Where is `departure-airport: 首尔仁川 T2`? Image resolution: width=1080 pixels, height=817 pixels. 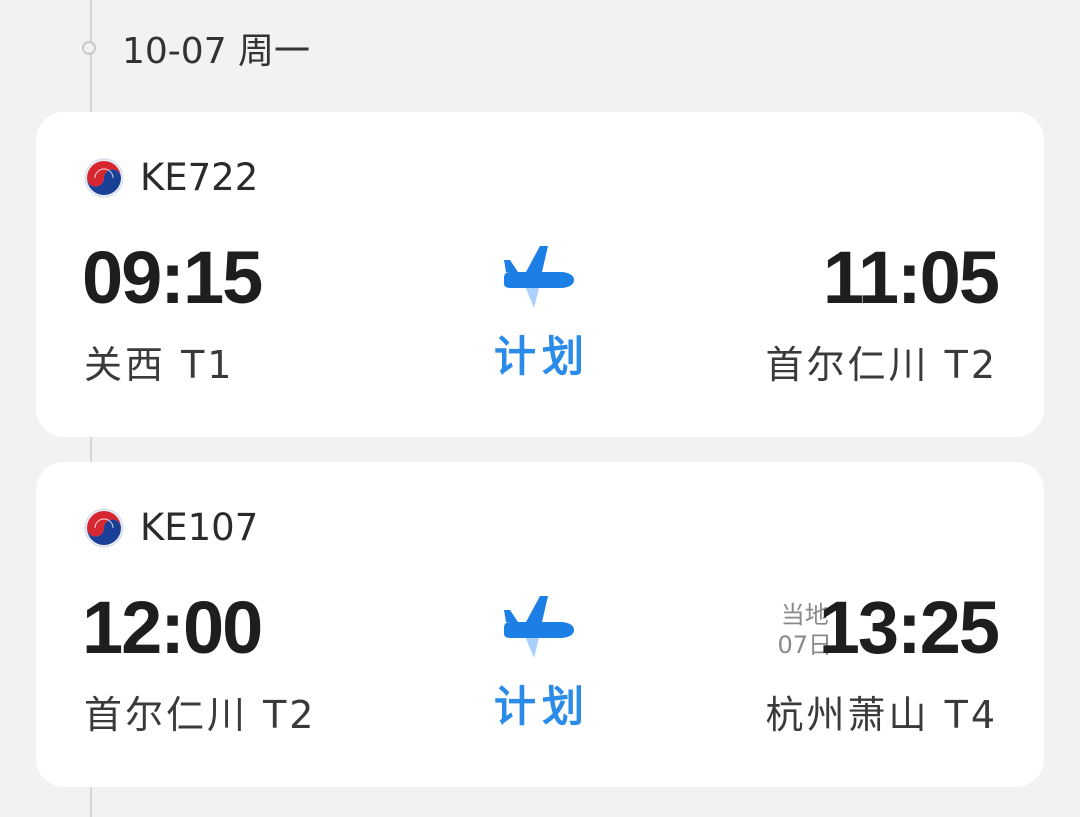
departure-airport: 首尔仁川 T2 is located at coordinates (200, 715).